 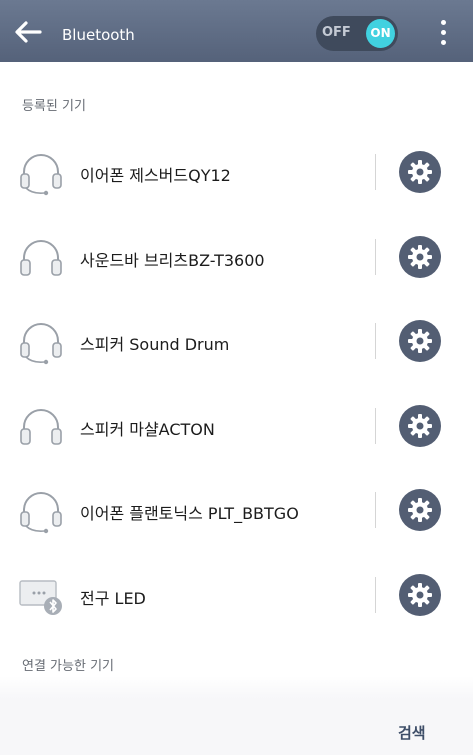 I want to click on app-bar: Bluetooth OFF ON, so click(x=236, y=31).